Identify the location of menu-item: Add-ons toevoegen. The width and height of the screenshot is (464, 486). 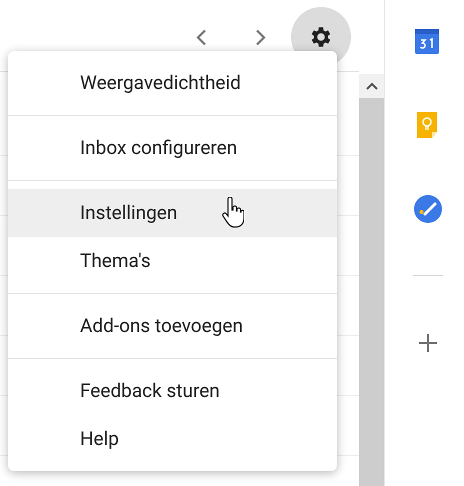
(172, 326).